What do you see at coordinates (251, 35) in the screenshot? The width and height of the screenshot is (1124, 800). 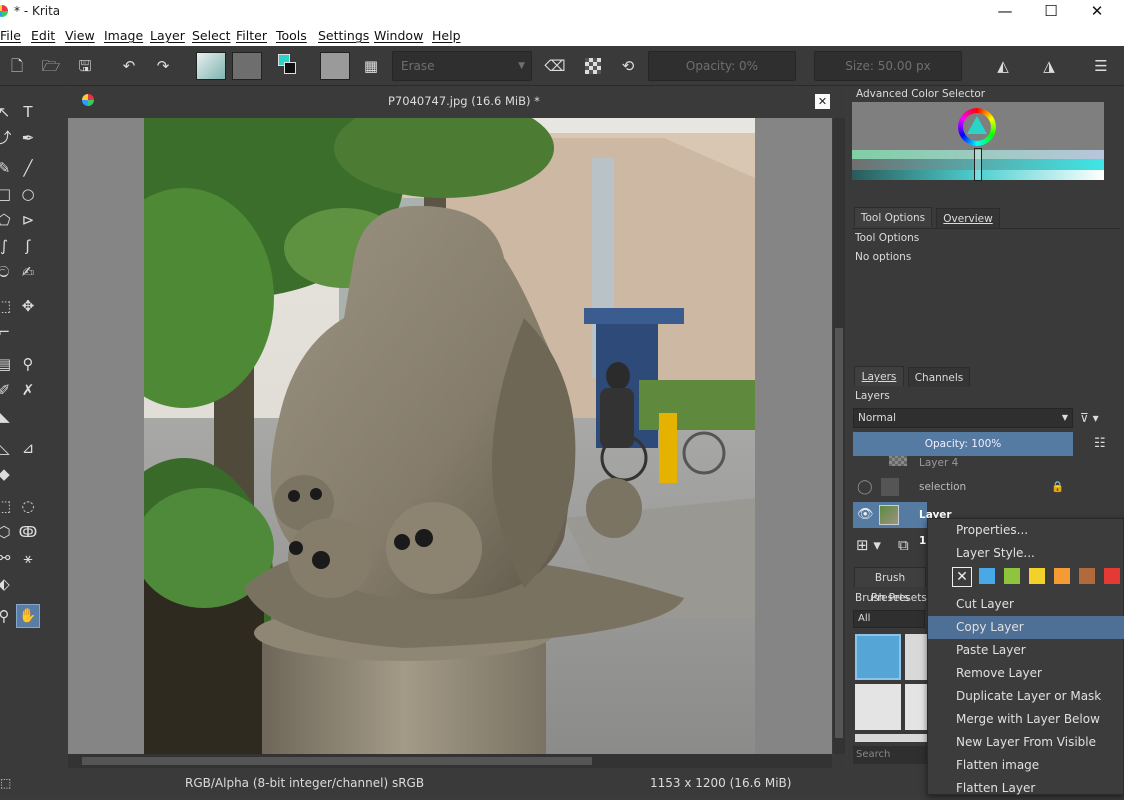 I see `menu-filter: Filter` at bounding box center [251, 35].